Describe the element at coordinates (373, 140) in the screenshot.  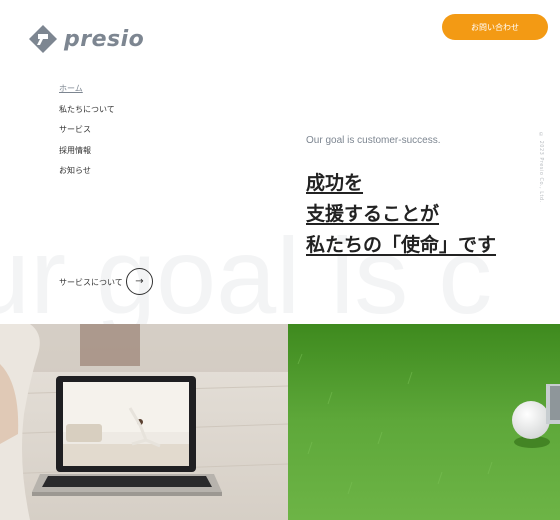
I see `goal-text: Our goal is customer-success.` at that location.